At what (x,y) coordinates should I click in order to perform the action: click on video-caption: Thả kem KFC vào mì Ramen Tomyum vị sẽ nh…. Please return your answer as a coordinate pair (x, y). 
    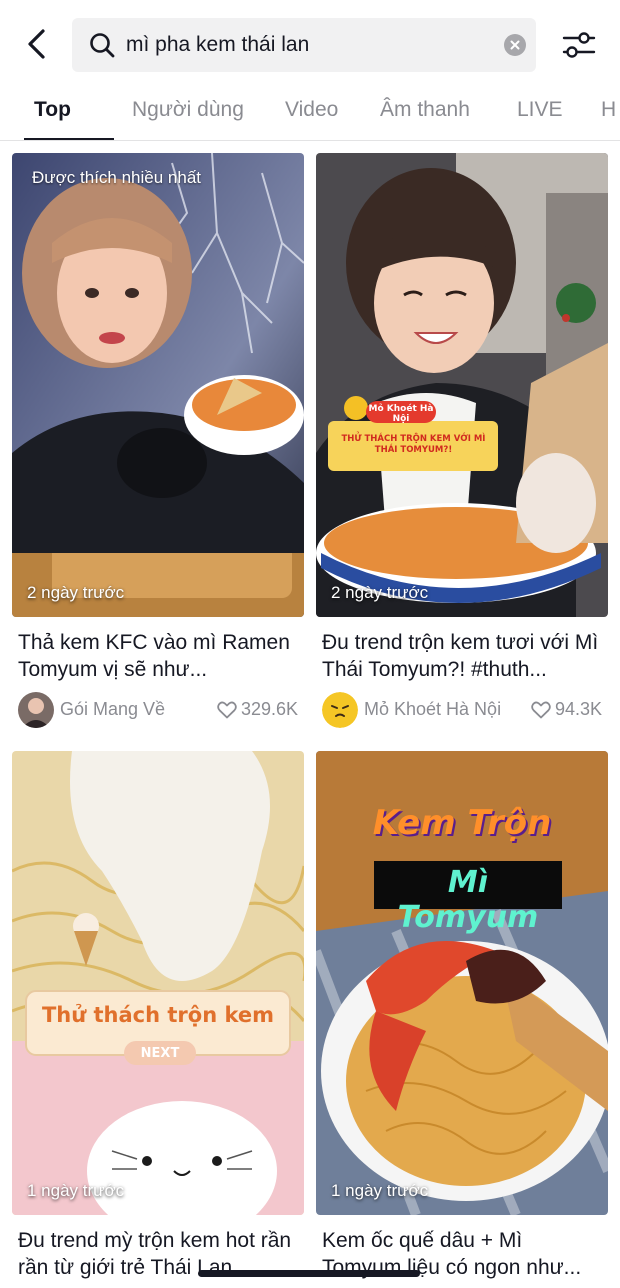
    Looking at the image, I should click on (159, 656).